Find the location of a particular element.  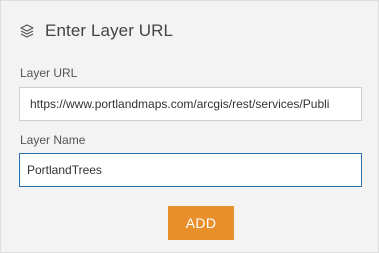

layer-url-label: Layer URL is located at coordinates (49, 73).